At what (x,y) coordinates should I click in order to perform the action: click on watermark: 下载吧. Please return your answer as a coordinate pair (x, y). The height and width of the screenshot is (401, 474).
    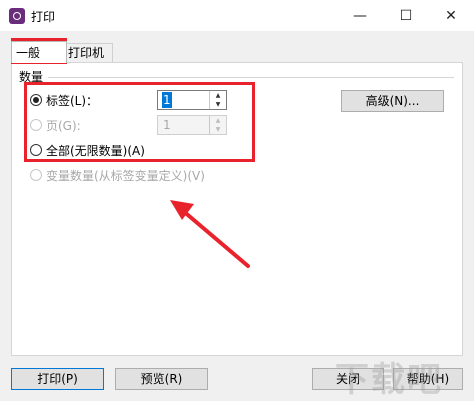
    Looking at the image, I should click on (389, 380).